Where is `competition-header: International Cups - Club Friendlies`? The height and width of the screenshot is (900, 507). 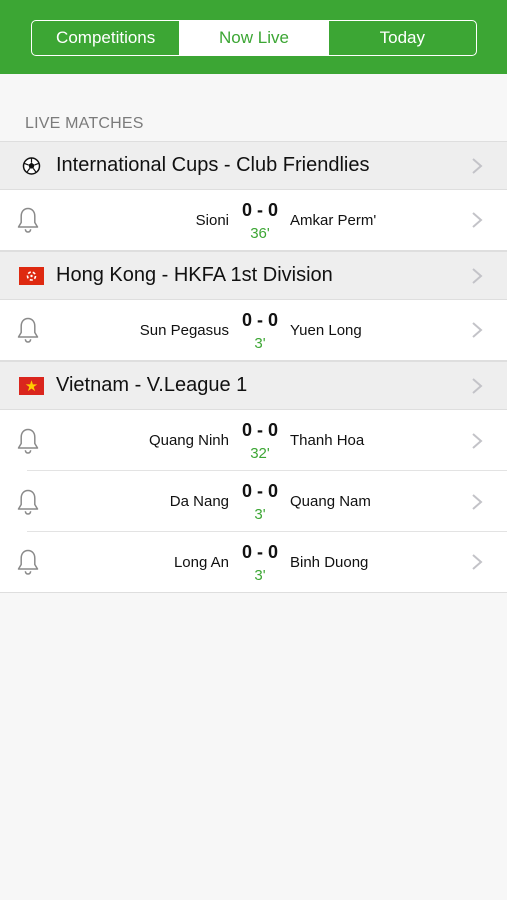 competition-header: International Cups - Club Friendlies is located at coordinates (253, 165).